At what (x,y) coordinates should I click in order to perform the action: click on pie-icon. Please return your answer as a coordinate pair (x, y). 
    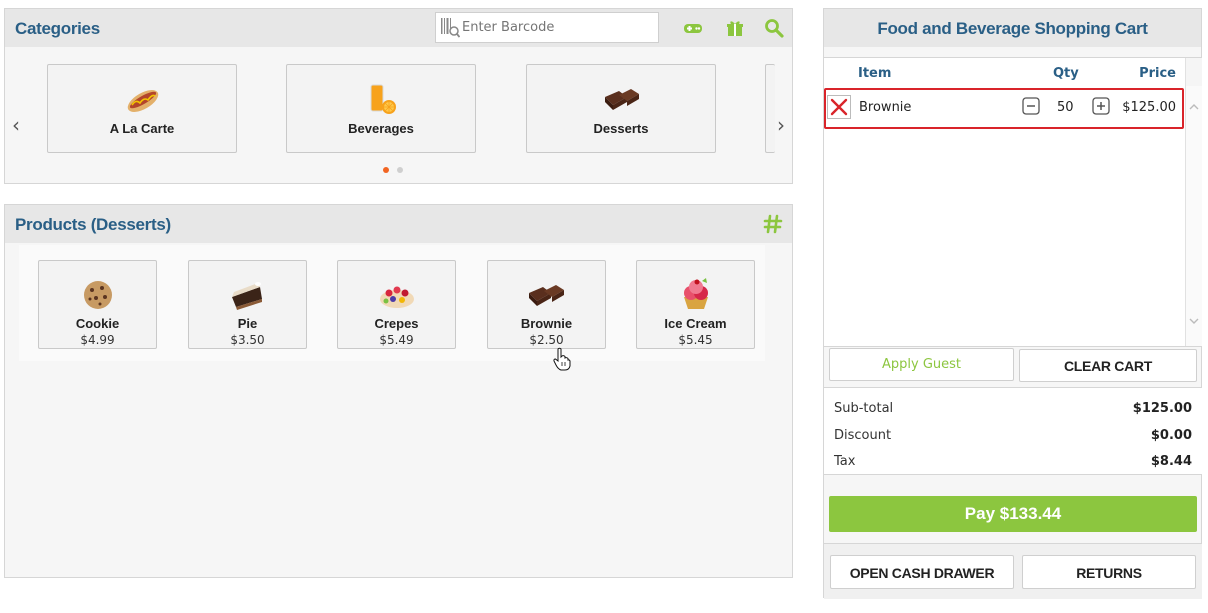
    Looking at the image, I should click on (247, 296).